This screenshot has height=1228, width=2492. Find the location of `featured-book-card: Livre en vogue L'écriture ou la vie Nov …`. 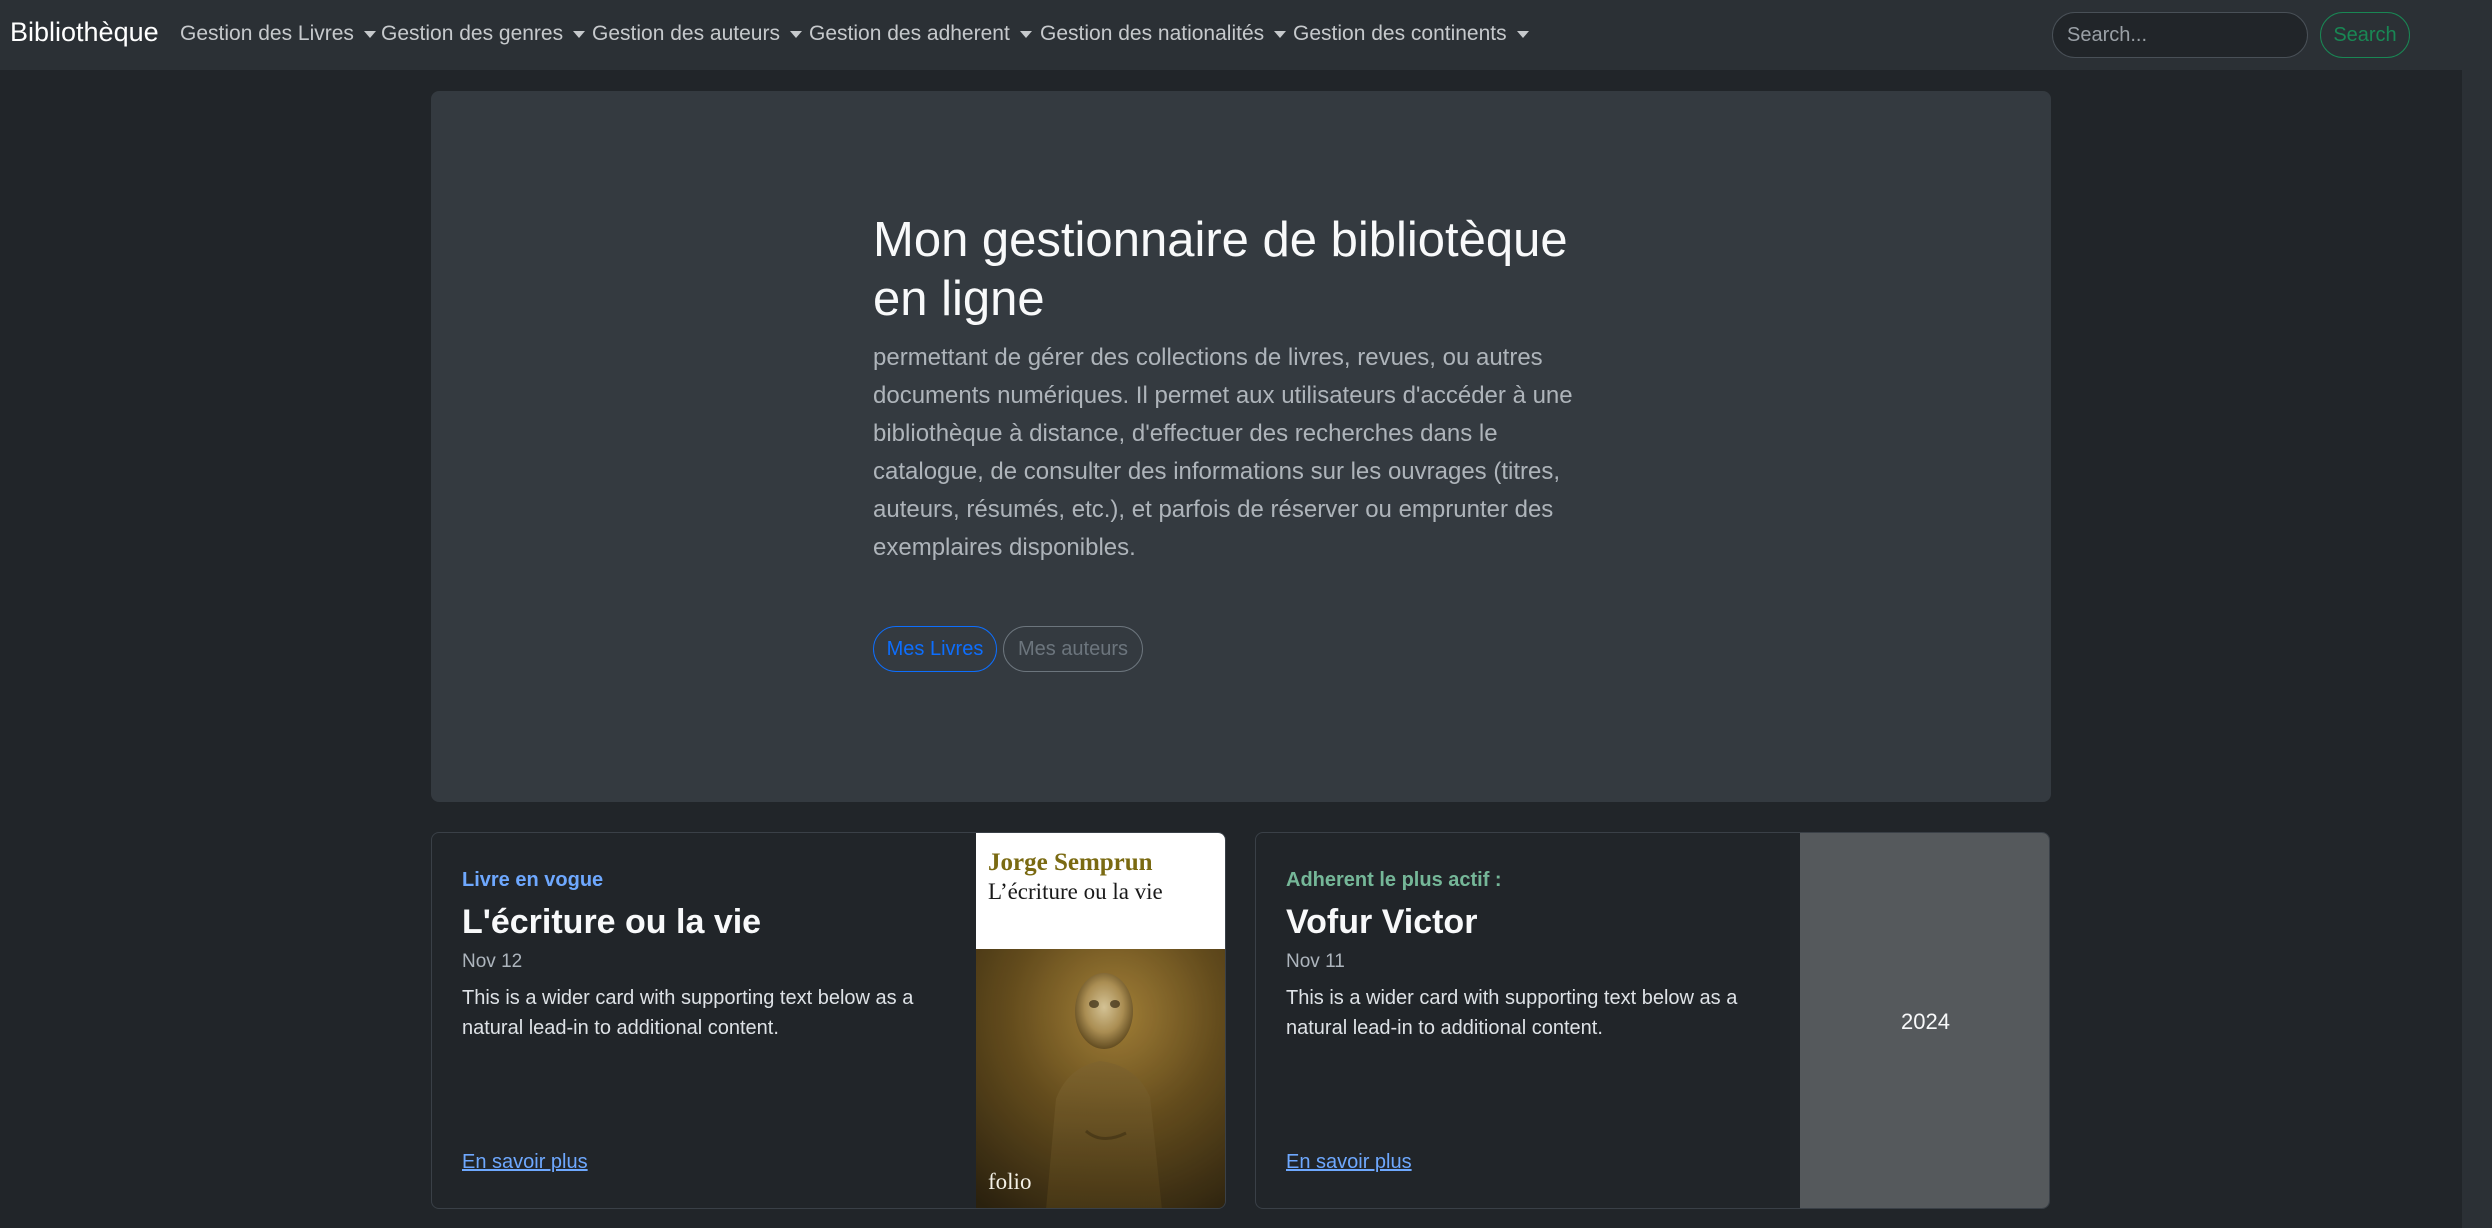

featured-book-card: Livre en vogue L'écriture ou la vie Nov … is located at coordinates (828, 1020).